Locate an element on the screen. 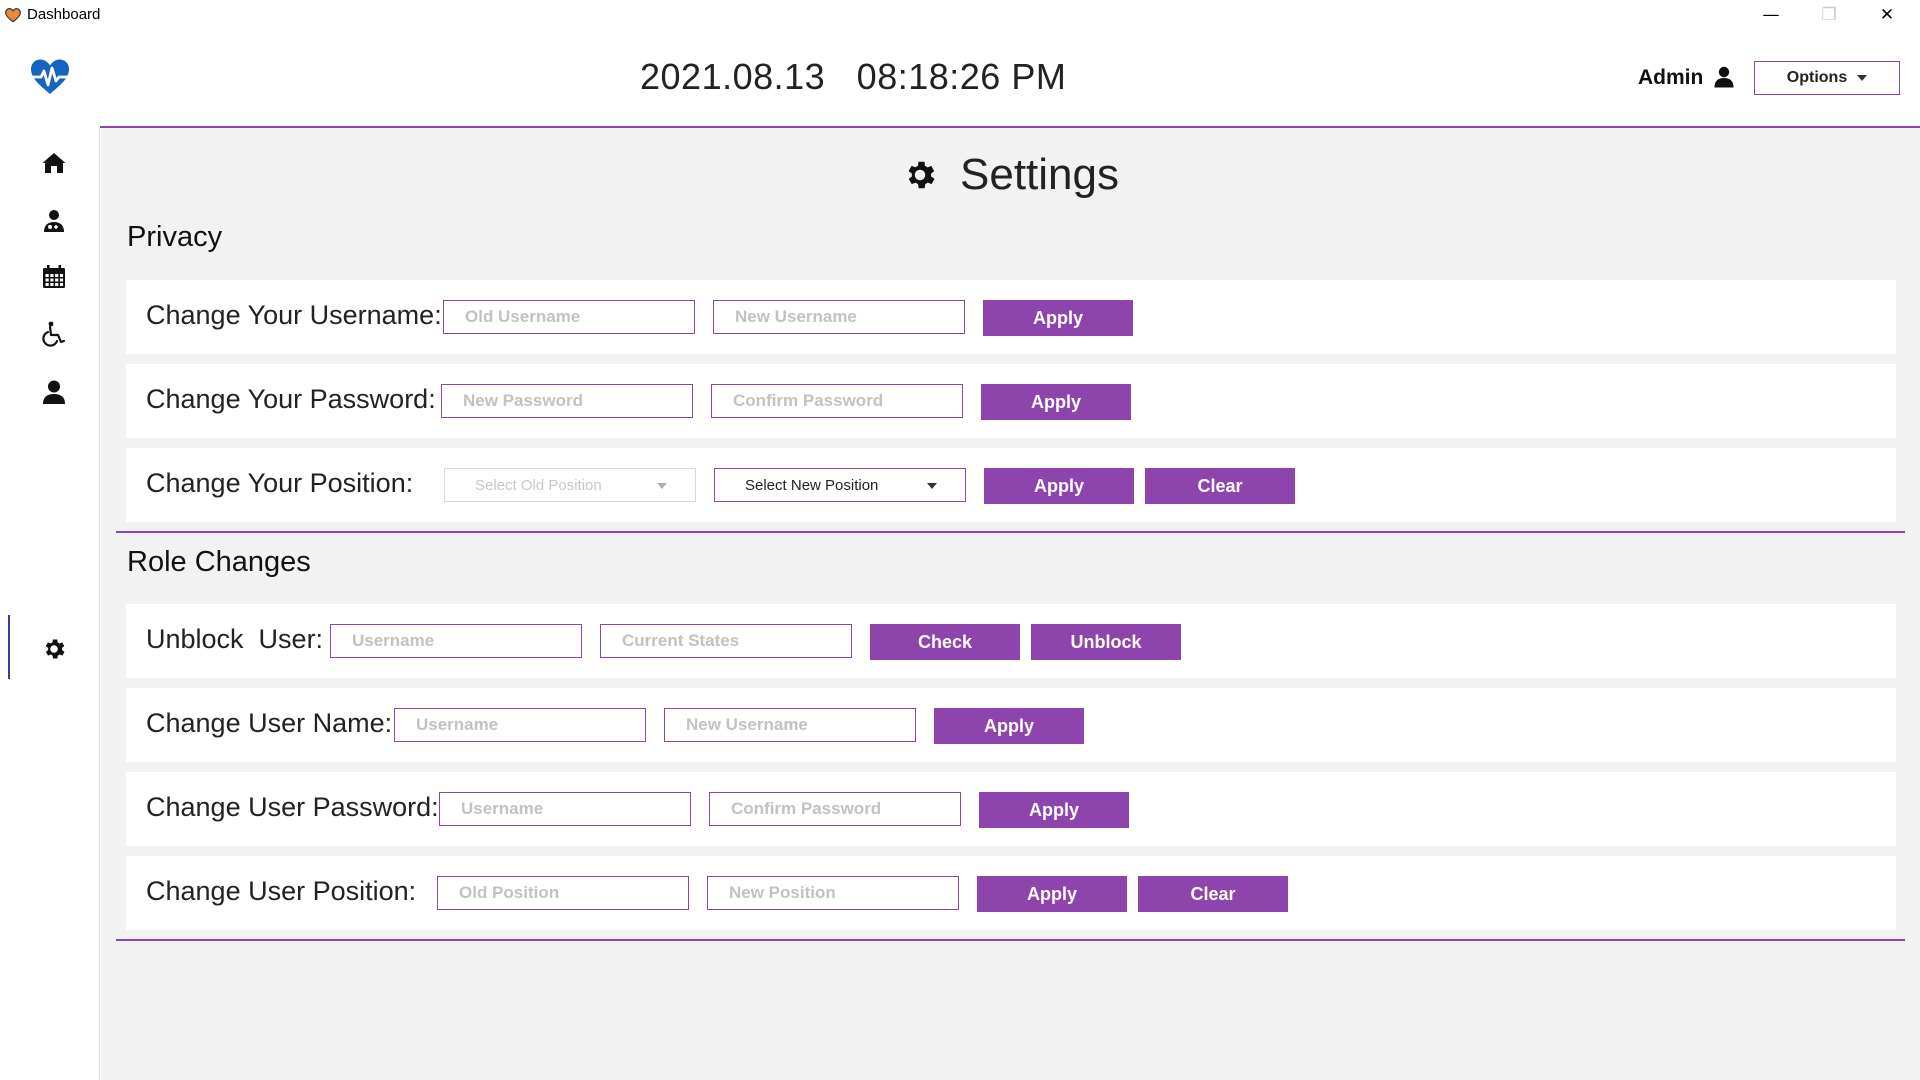 This screenshot has height=1080, width=1920. new-position-select: Select New Position is located at coordinates (840, 485).